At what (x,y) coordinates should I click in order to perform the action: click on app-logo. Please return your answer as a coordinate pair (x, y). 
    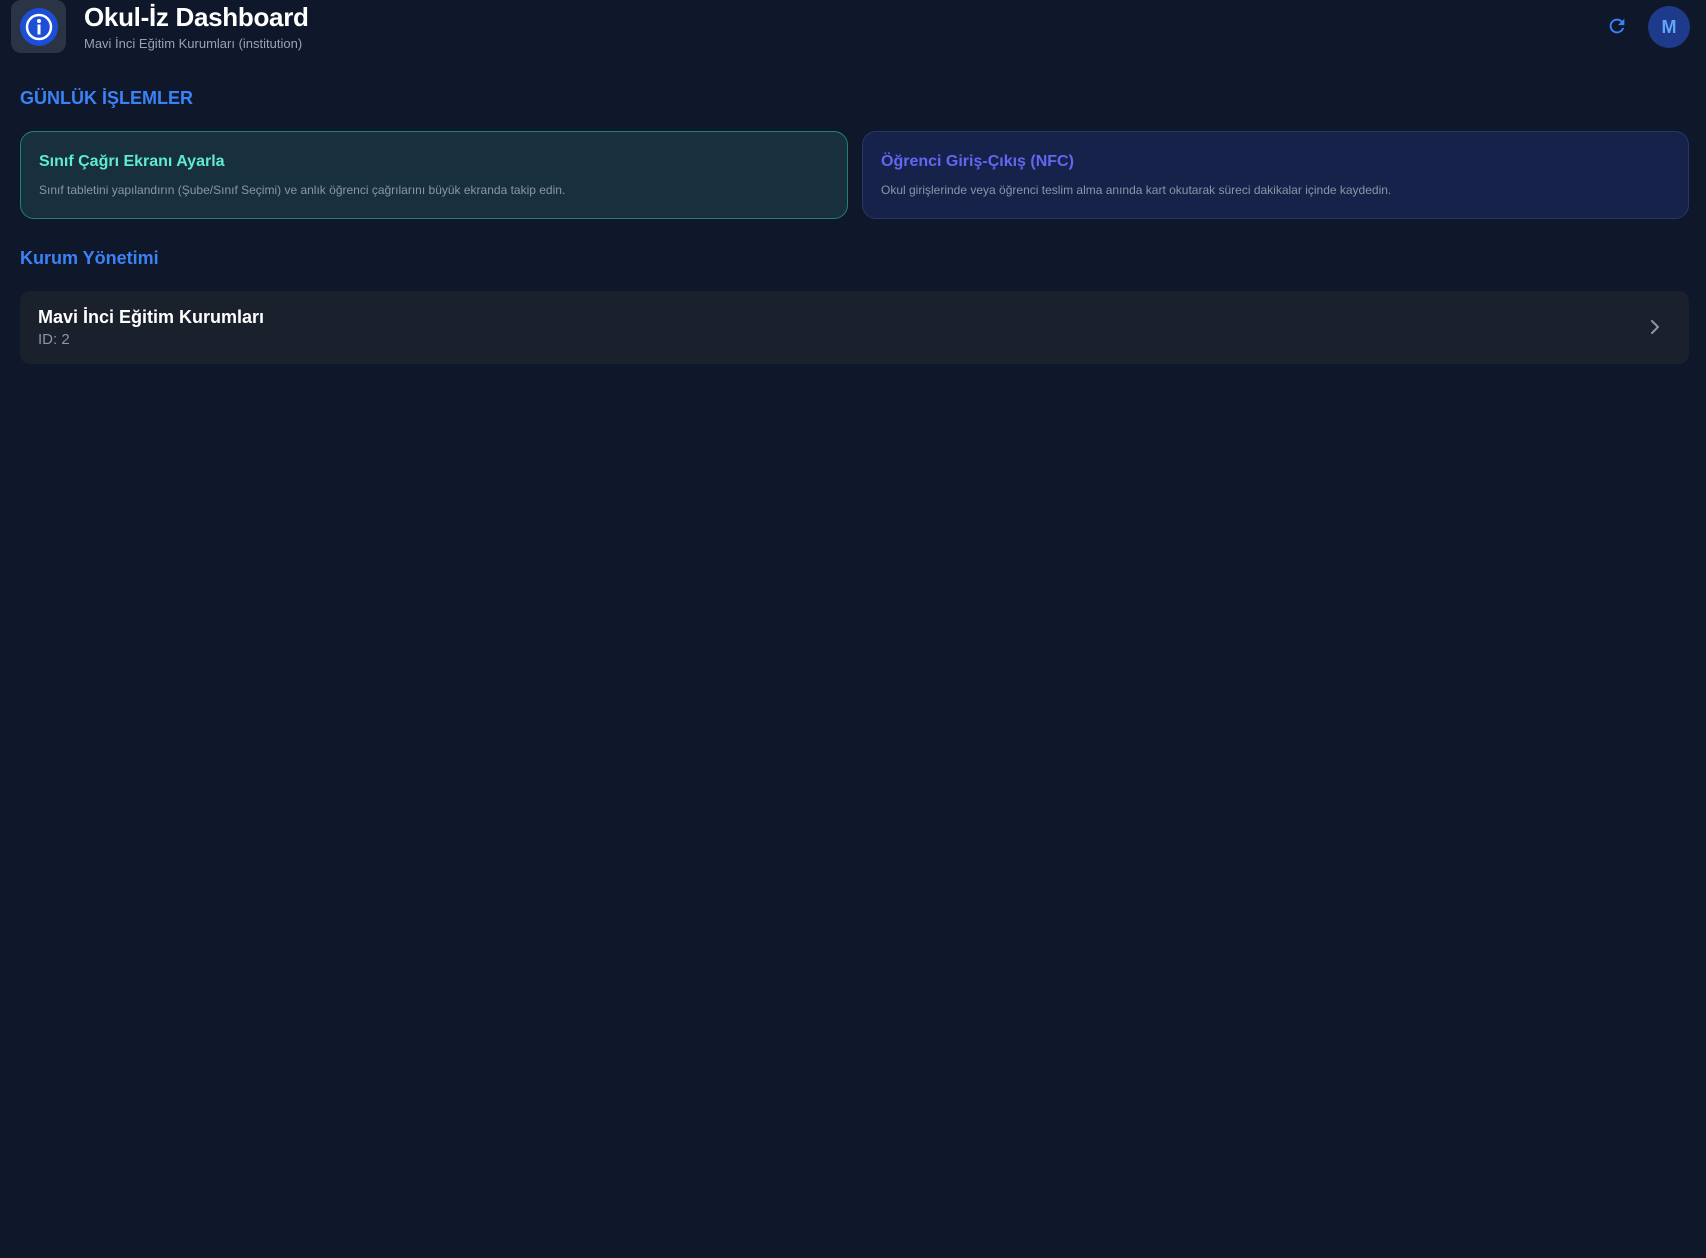
    Looking at the image, I should click on (38, 26).